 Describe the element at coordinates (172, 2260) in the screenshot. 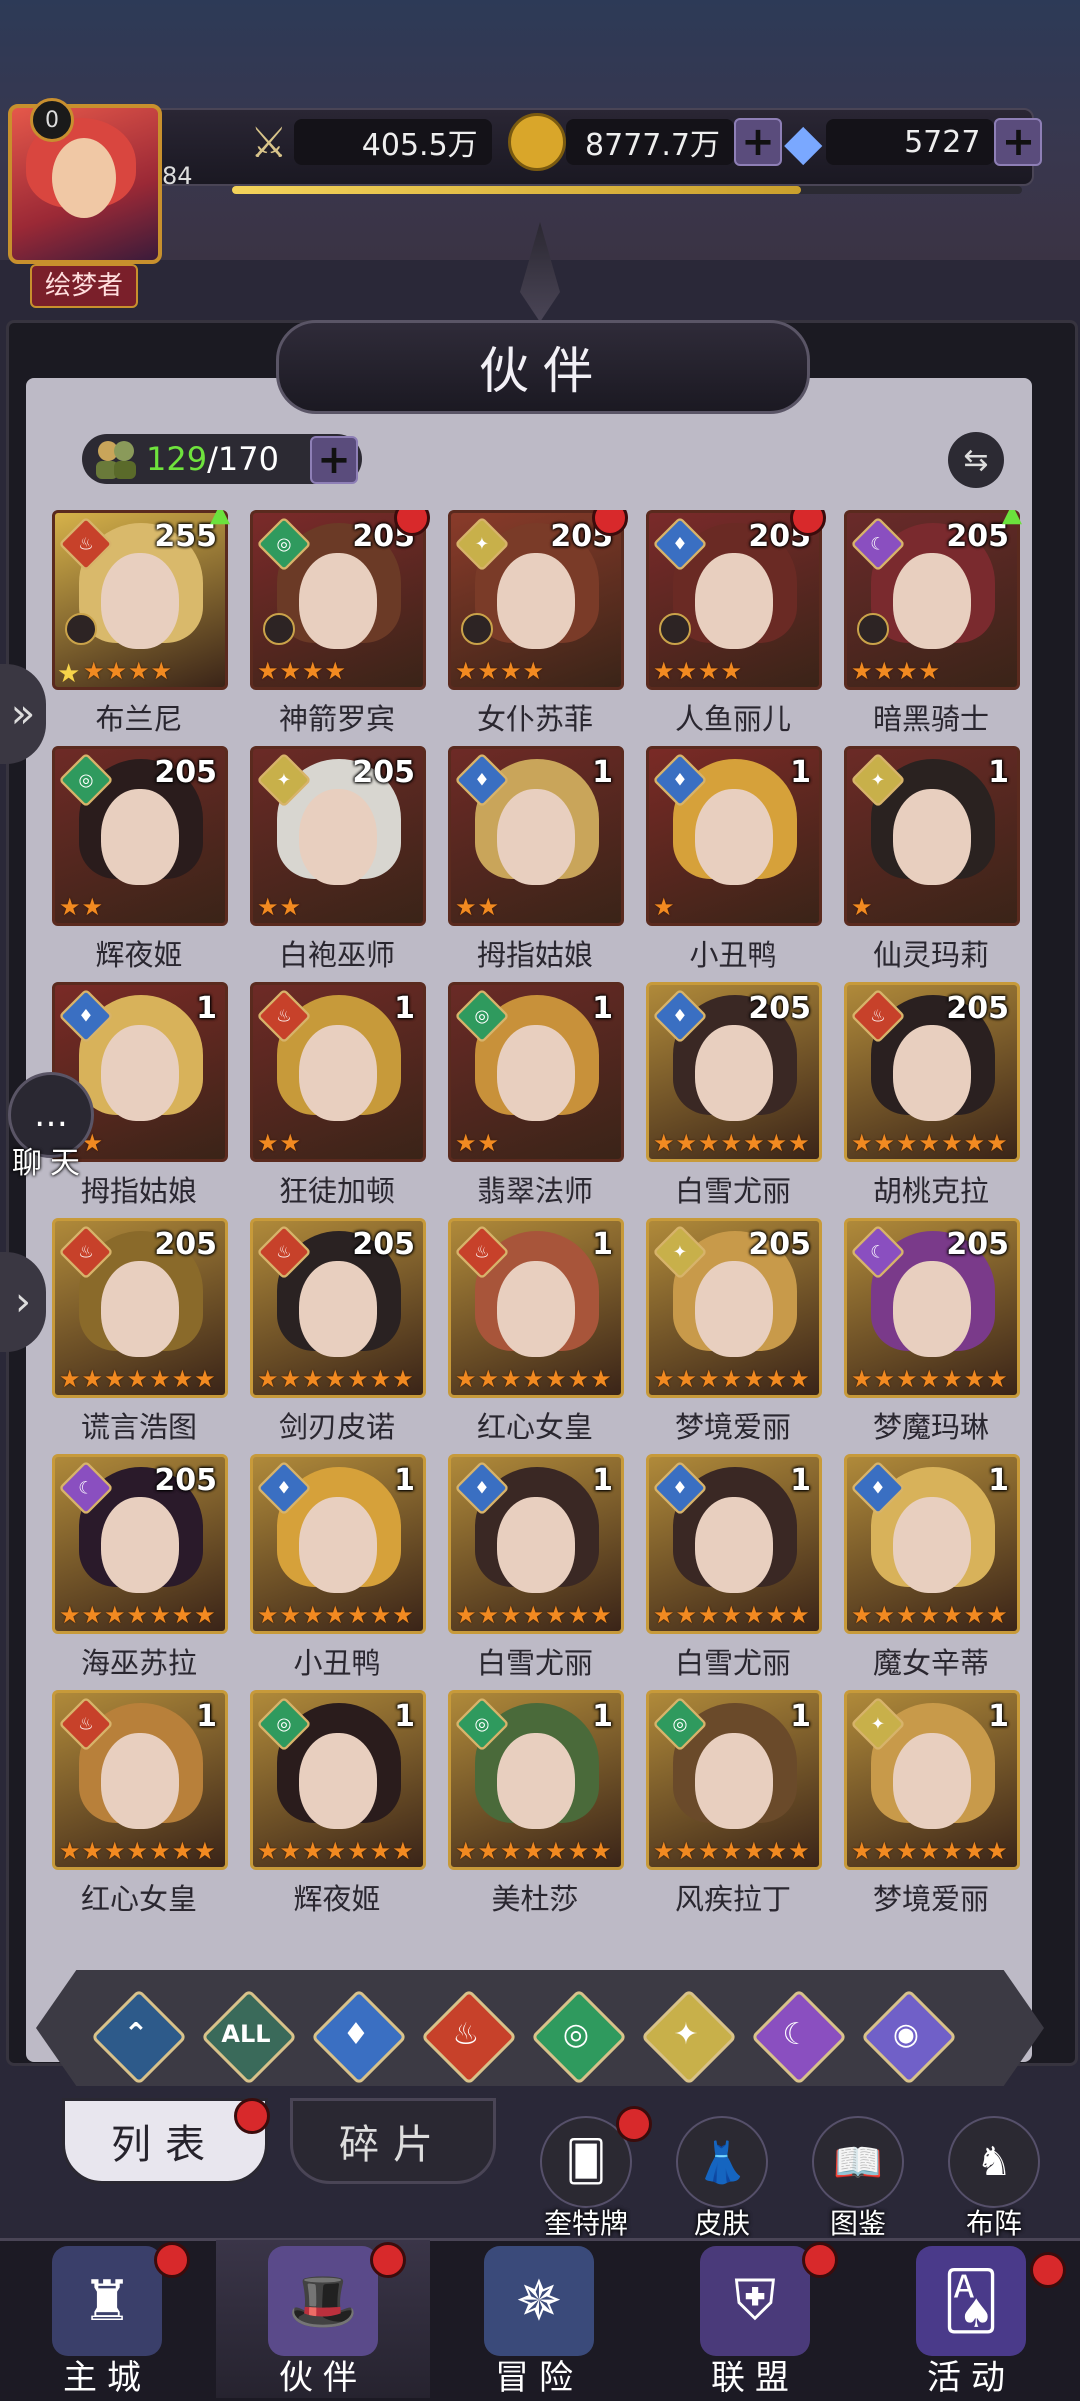

I see `nav-city-notification` at that location.